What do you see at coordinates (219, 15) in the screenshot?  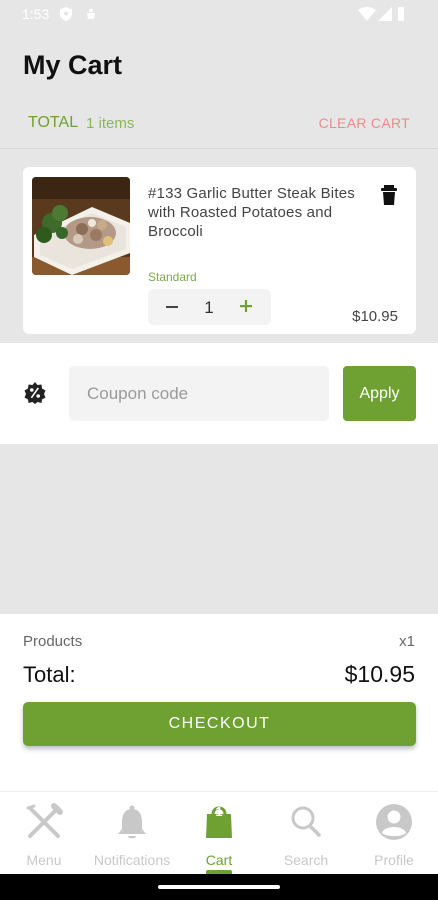 I see `status-bar: 1:53` at bounding box center [219, 15].